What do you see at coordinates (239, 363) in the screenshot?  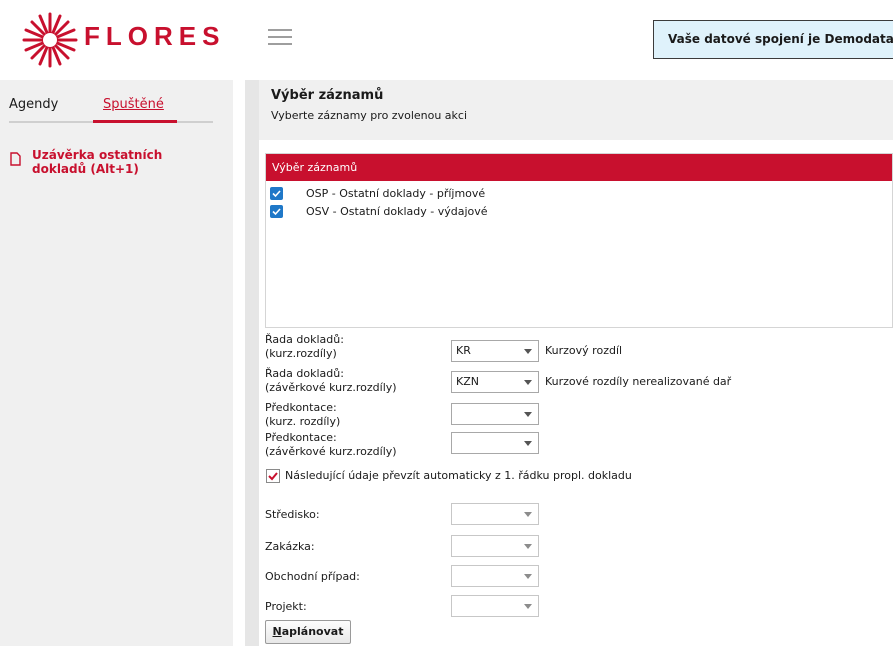 I see `sidebar-gap` at bounding box center [239, 363].